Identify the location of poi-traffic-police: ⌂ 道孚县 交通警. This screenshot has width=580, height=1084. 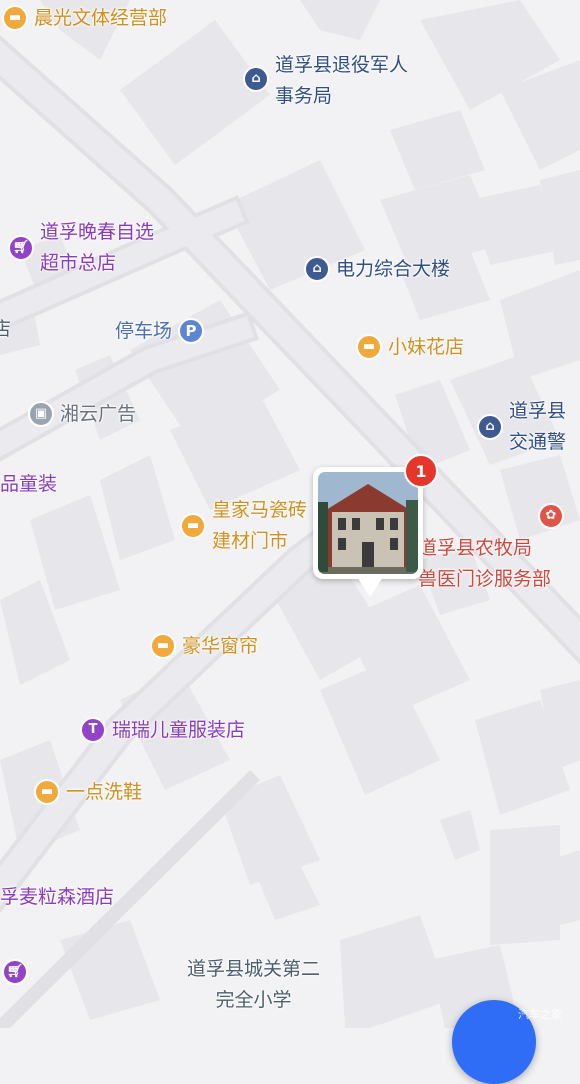
(521, 428).